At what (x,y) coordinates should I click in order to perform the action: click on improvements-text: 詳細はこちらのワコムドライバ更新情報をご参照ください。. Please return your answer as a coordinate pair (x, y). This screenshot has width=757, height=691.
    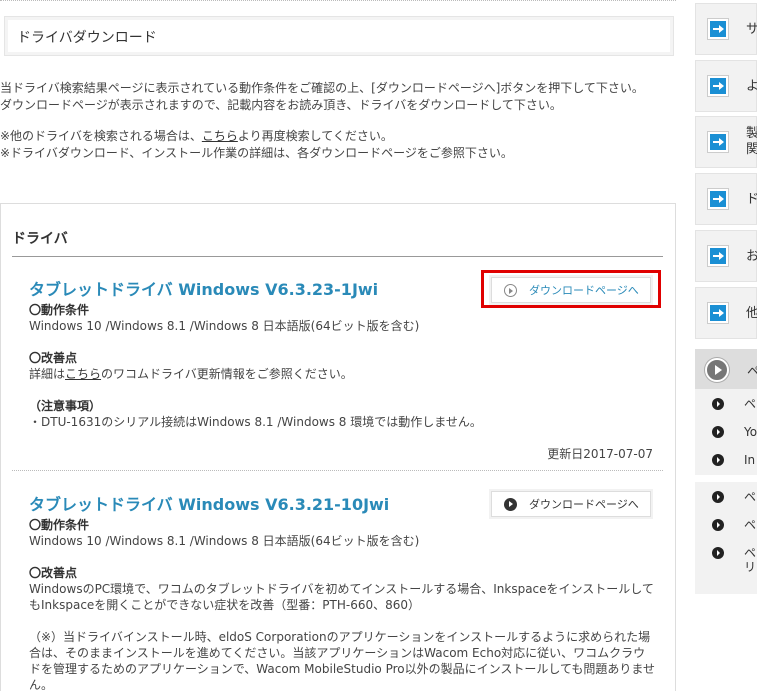
    Looking at the image, I should click on (344, 374).